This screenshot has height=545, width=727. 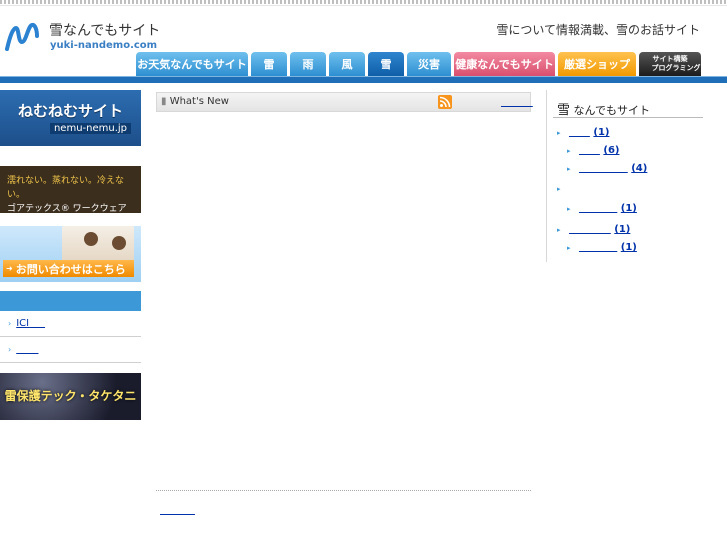 What do you see at coordinates (363, 5) in the screenshot?
I see `top-border-line` at bounding box center [363, 5].